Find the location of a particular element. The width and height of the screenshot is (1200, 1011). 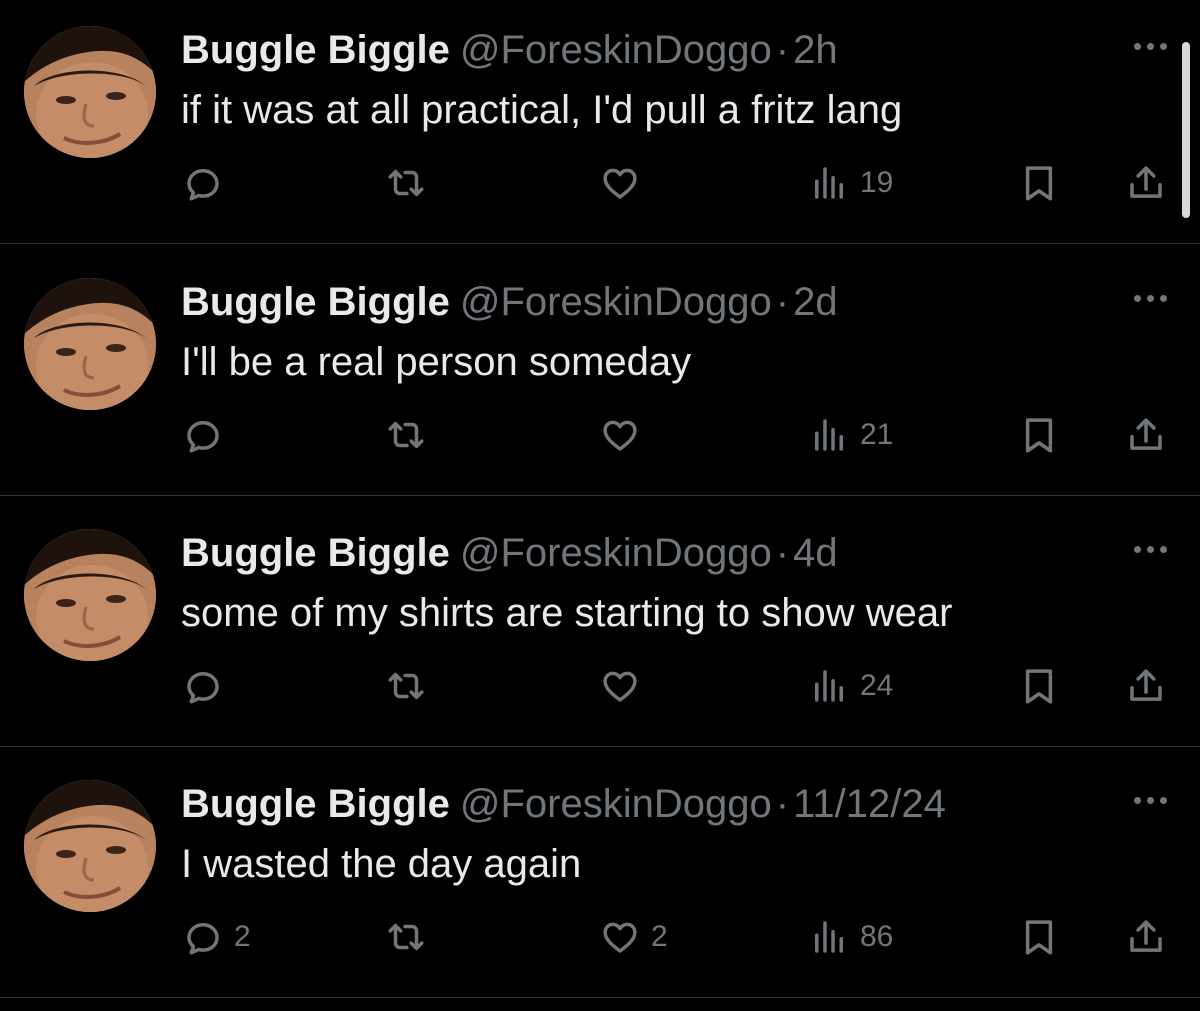

views-button: 24 is located at coordinates (850, 686).